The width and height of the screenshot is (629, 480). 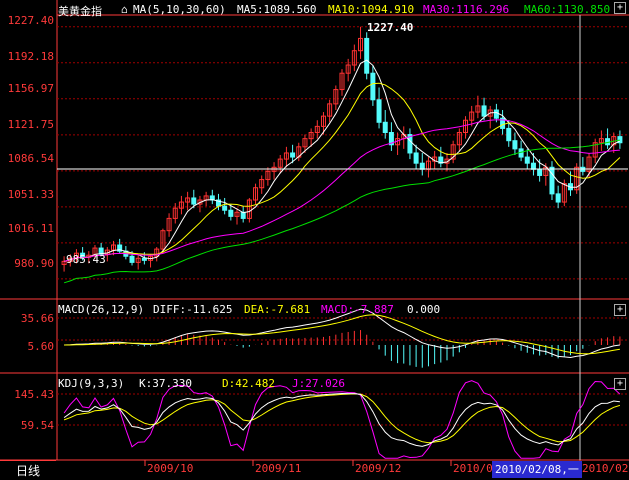 I want to click on high-annotation: 1227.40, so click(x=390, y=27).